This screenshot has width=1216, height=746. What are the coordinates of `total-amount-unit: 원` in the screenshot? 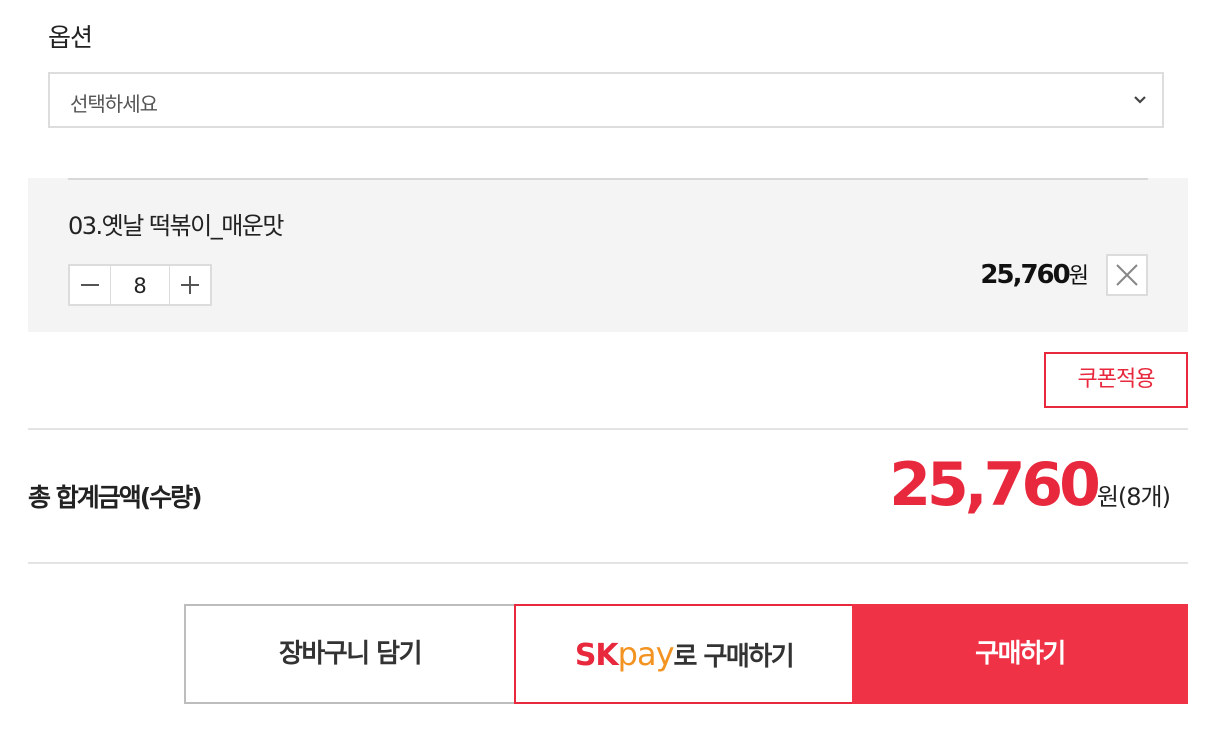 It's located at (1107, 497).